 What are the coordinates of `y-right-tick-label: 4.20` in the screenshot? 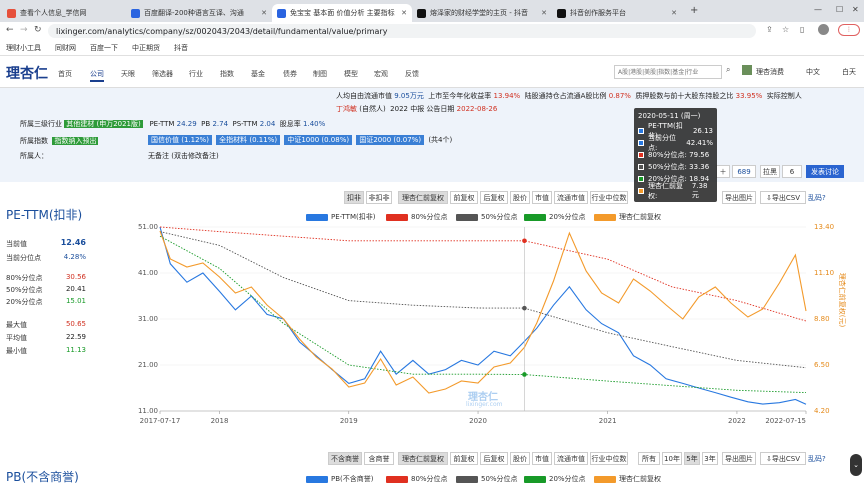 It's located at (822, 411).